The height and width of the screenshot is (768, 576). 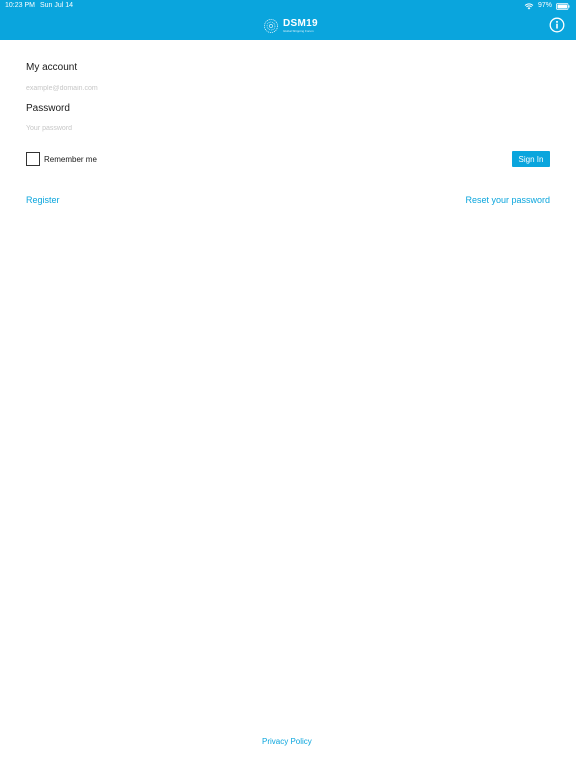 What do you see at coordinates (57, 5) in the screenshot?
I see `status-date: Sun Jul 14` at bounding box center [57, 5].